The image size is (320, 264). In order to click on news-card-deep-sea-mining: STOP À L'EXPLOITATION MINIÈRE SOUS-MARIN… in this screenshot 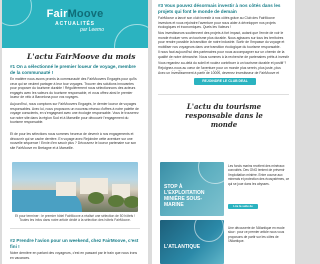, I will do `click(192, 189)`.